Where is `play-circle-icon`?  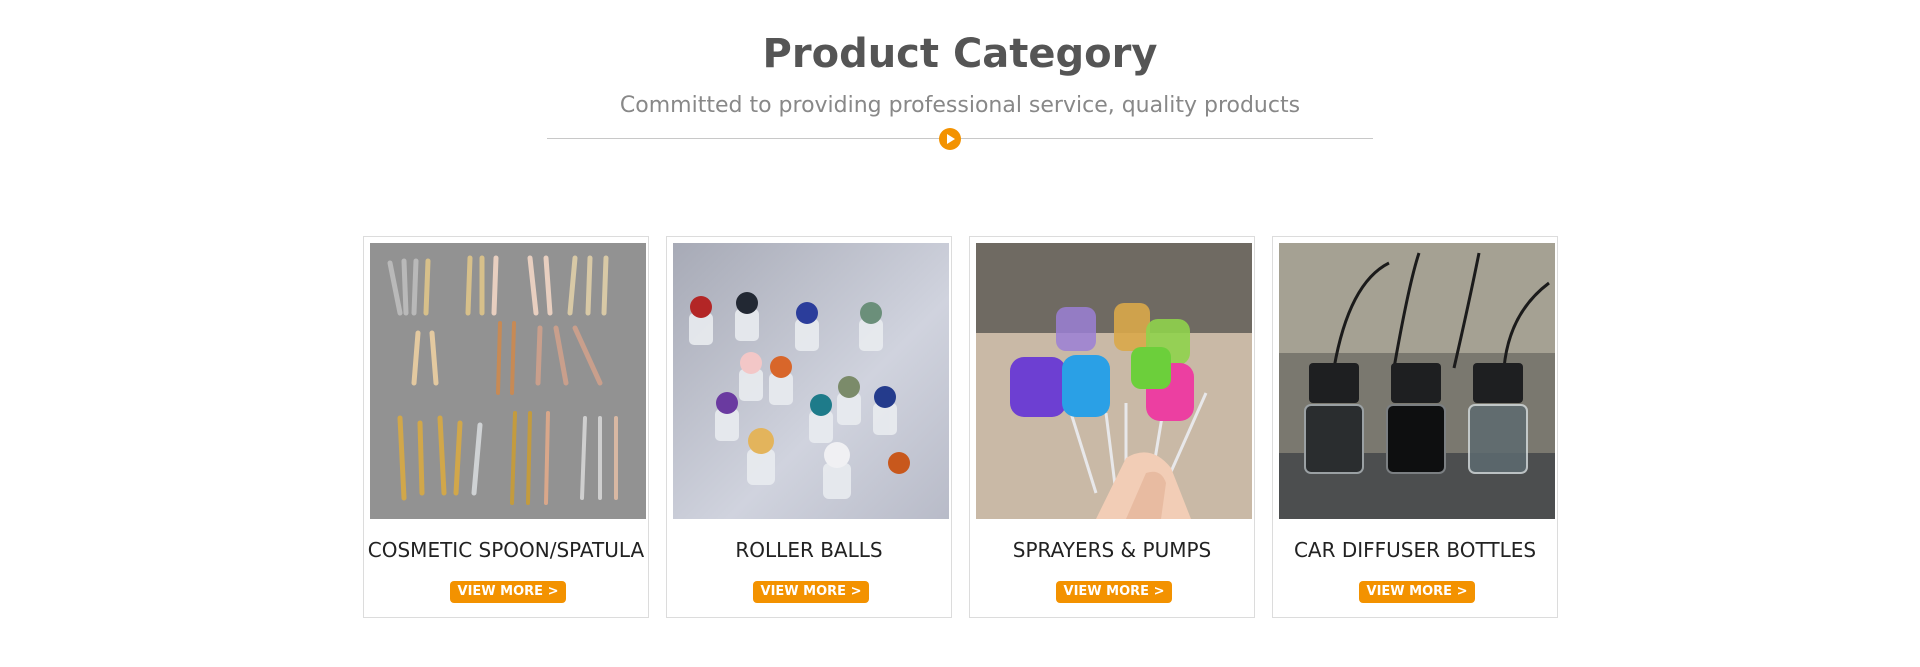 play-circle-icon is located at coordinates (950, 139).